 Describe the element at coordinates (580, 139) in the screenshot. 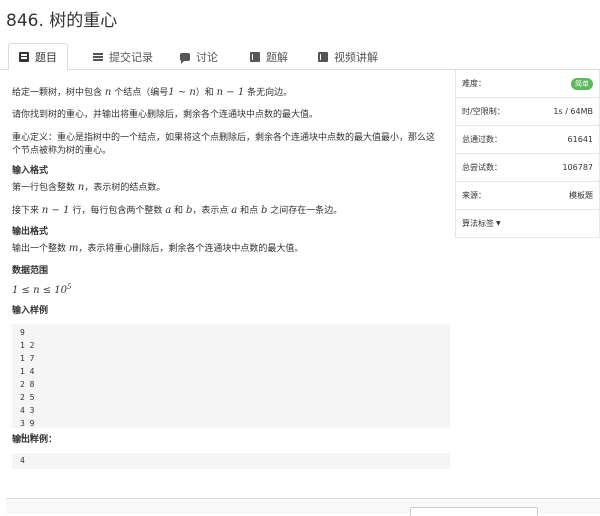

I see `passed-value: 61641` at that location.